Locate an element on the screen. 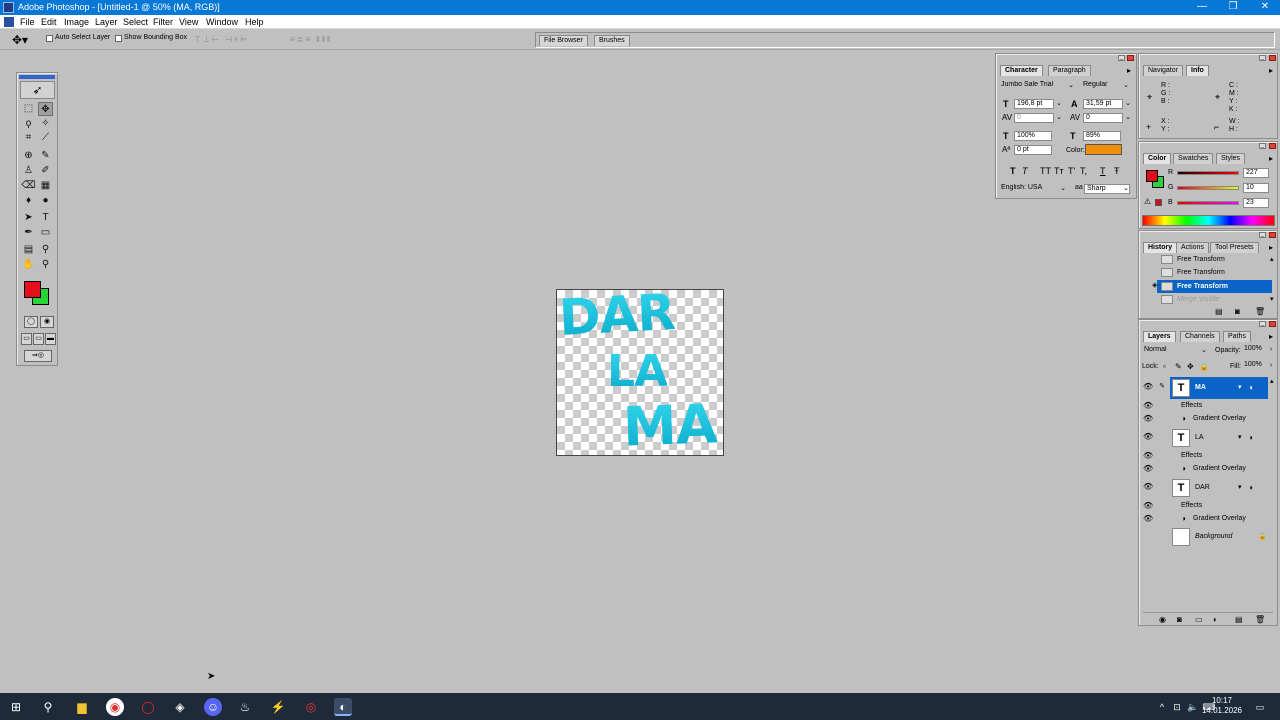 The height and width of the screenshot is (720, 1280). restore-button: ❐ is located at coordinates (1233, 7).